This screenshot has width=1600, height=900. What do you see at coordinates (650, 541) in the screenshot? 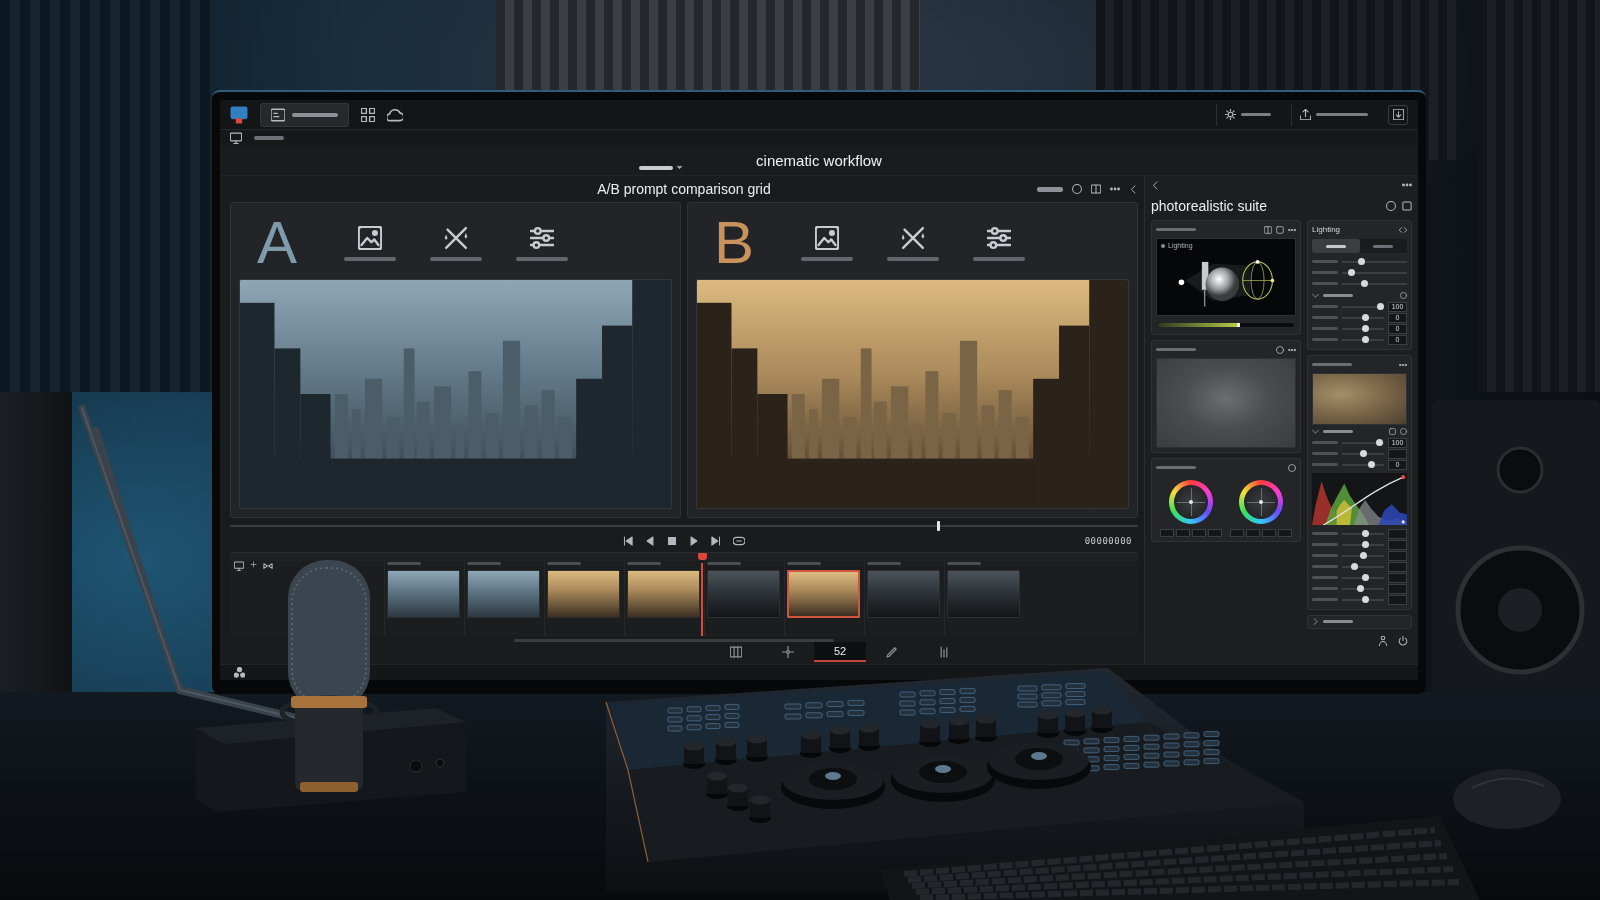
I see `previous-icon` at bounding box center [650, 541].